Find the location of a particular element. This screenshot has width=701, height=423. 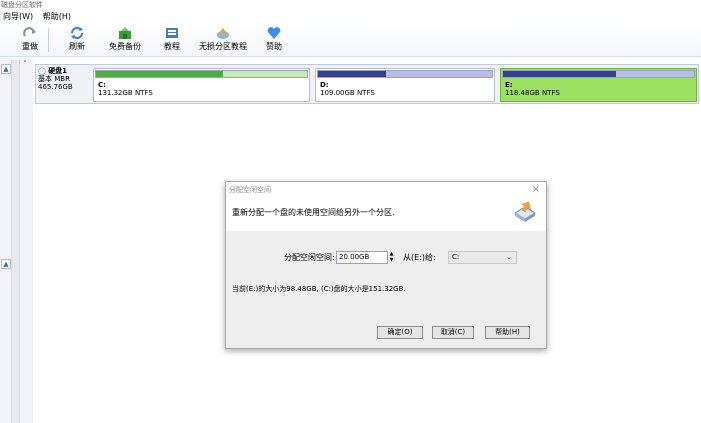

free-backup-button: 免费备份 is located at coordinates (125, 39).